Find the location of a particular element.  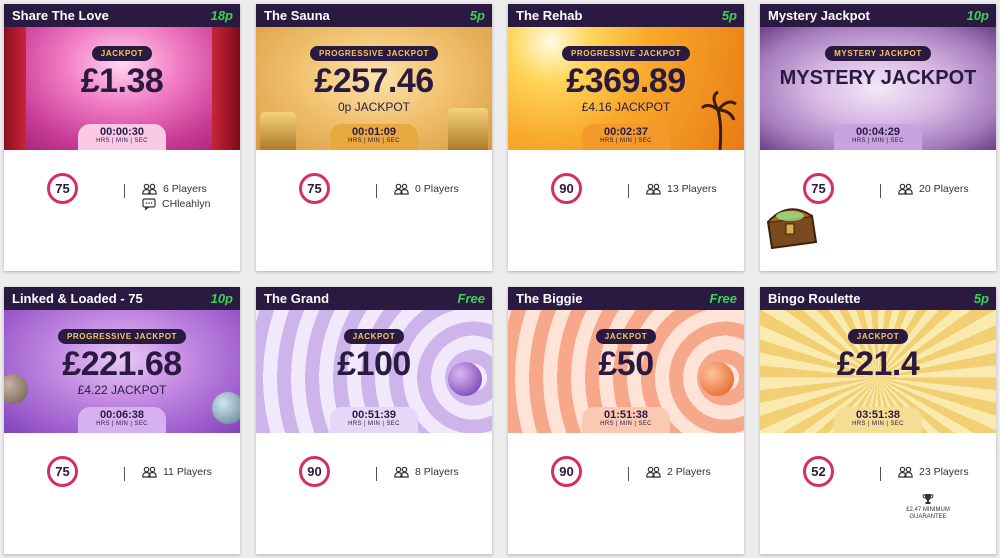

game-title: Linked & Loaded - 75 is located at coordinates (77, 298).